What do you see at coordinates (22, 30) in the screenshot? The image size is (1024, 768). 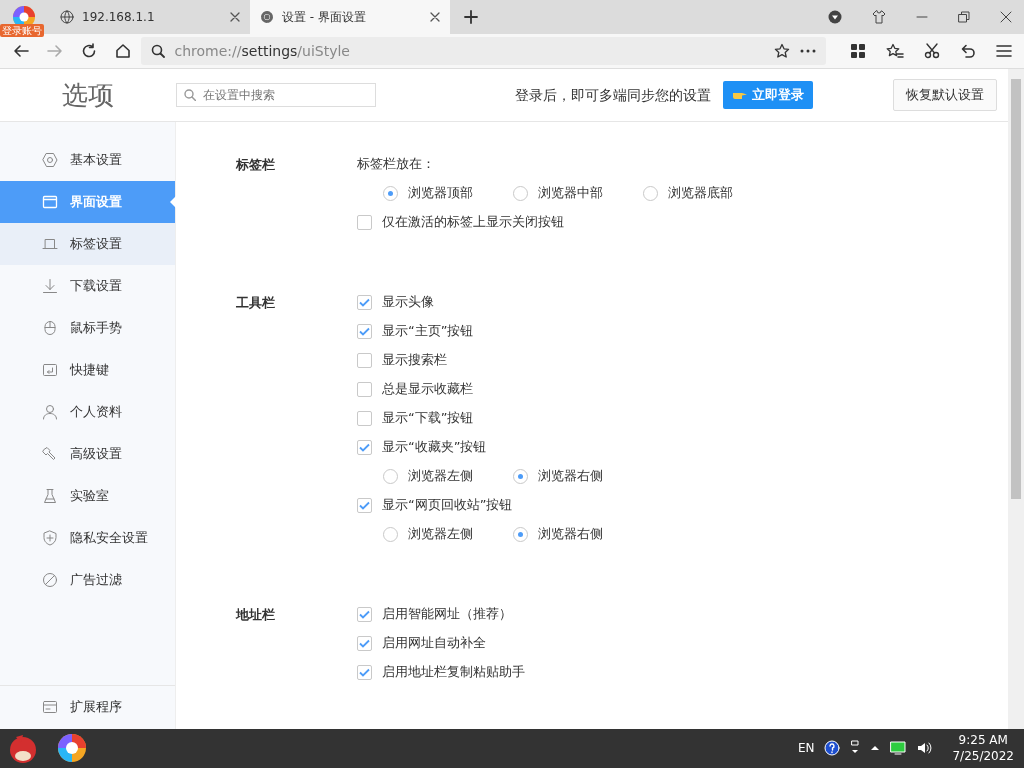 I see `account-badge: 登录账号` at bounding box center [22, 30].